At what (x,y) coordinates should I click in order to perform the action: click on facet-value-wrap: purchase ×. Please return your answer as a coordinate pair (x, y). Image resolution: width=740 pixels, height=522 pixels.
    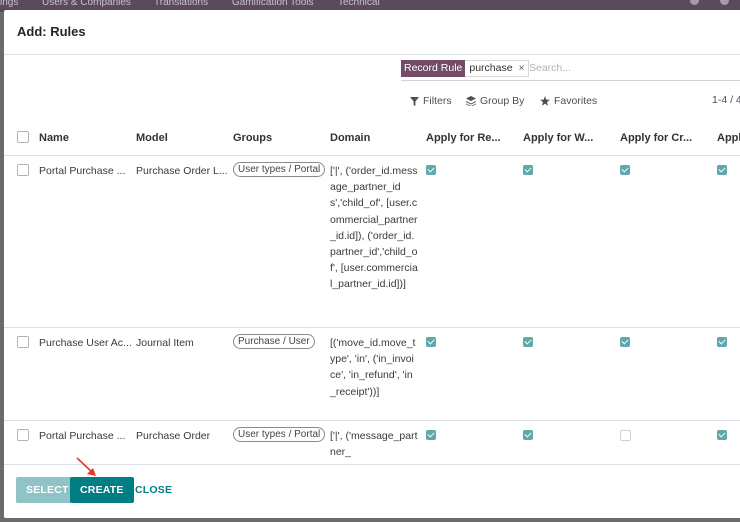
    Looking at the image, I should click on (497, 68).